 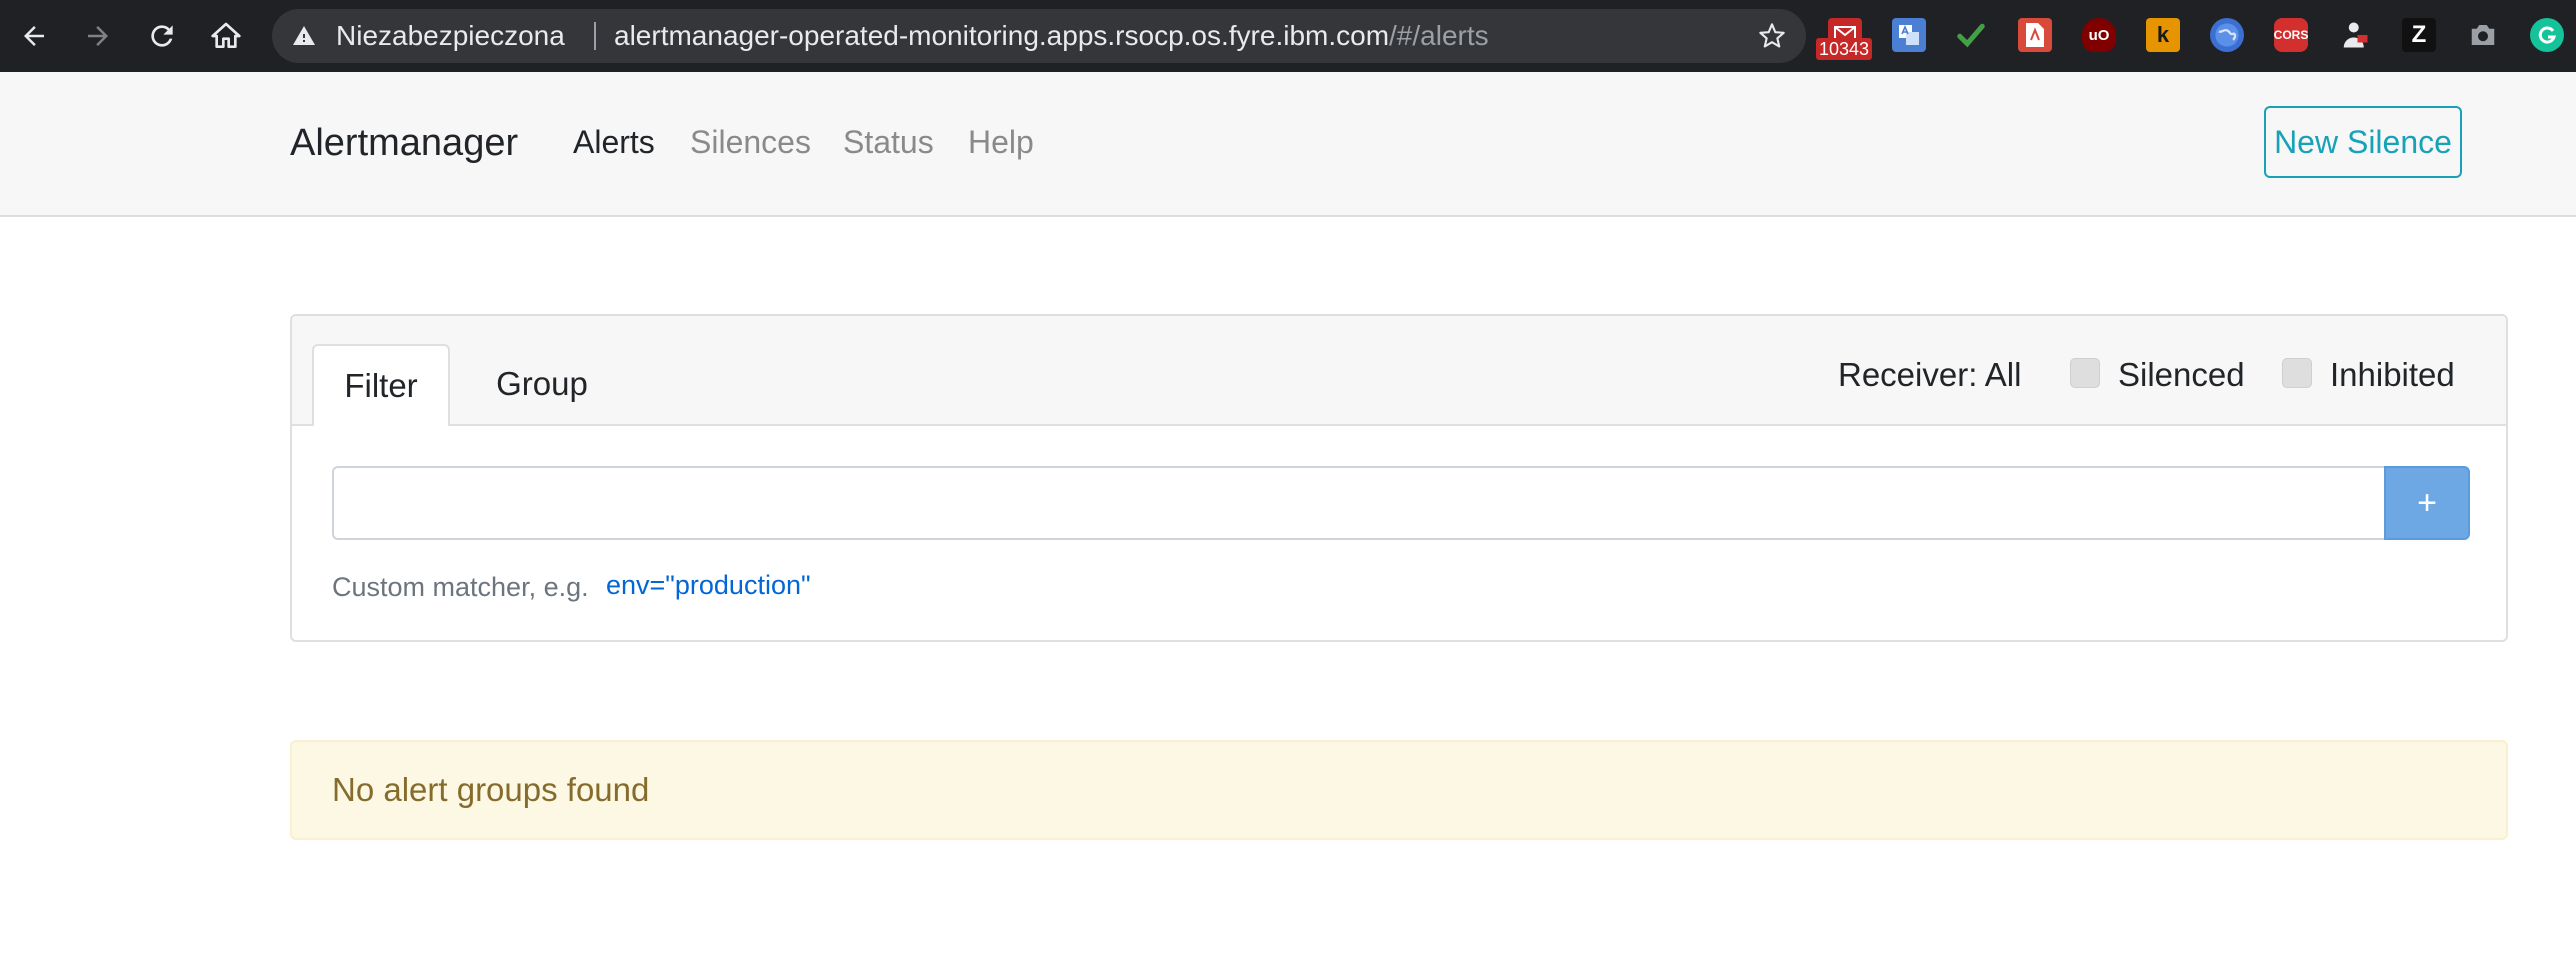 I want to click on grammarly-icon, so click(x=2547, y=35).